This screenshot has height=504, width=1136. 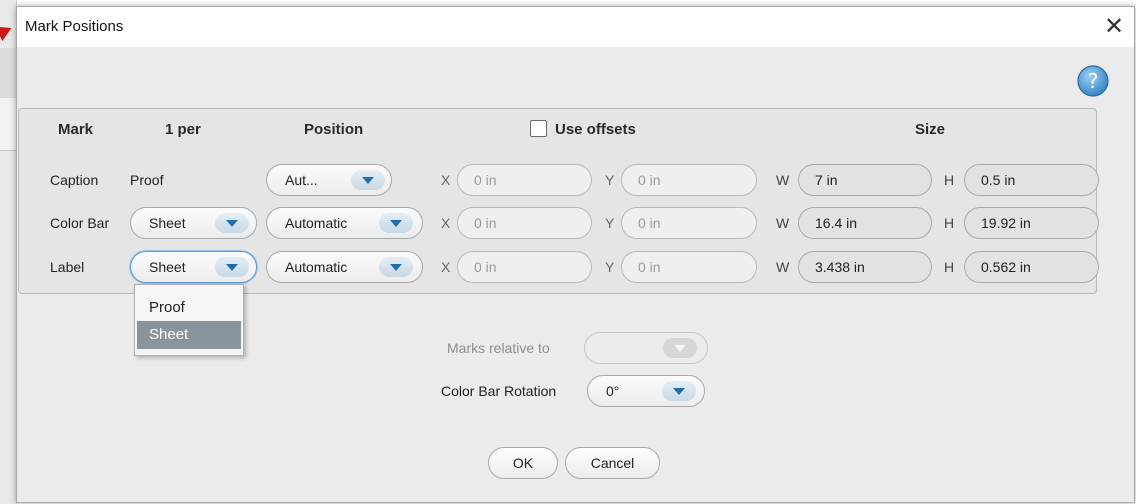 What do you see at coordinates (1006, 223) in the screenshot?
I see `color-bar-h-value: 19.92 in` at bounding box center [1006, 223].